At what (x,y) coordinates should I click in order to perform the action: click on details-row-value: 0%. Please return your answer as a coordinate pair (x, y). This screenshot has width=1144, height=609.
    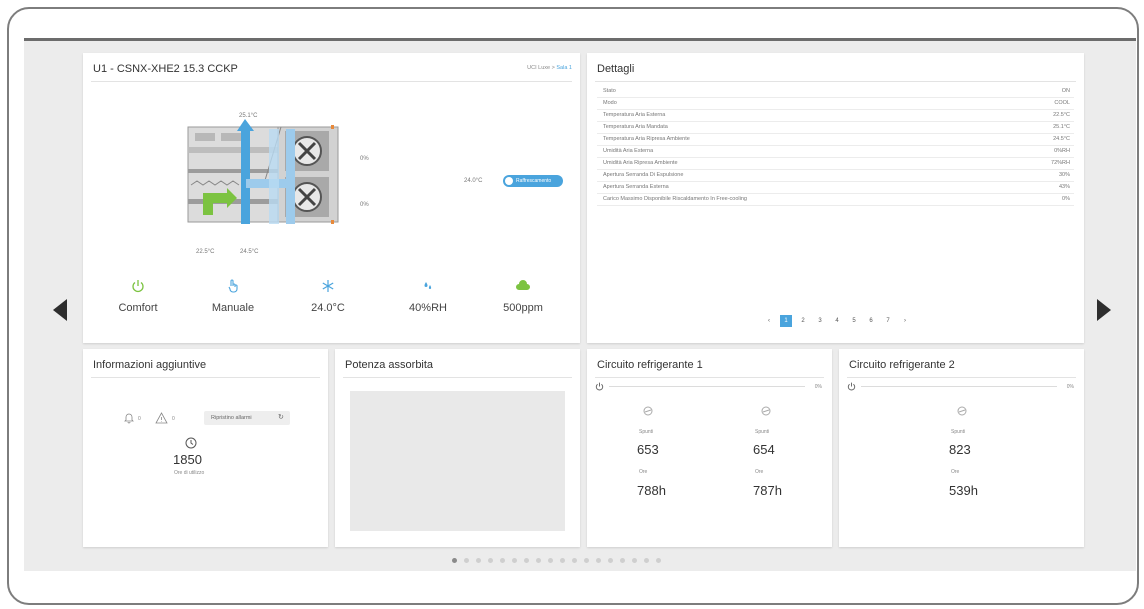
    Looking at the image, I should click on (1066, 199).